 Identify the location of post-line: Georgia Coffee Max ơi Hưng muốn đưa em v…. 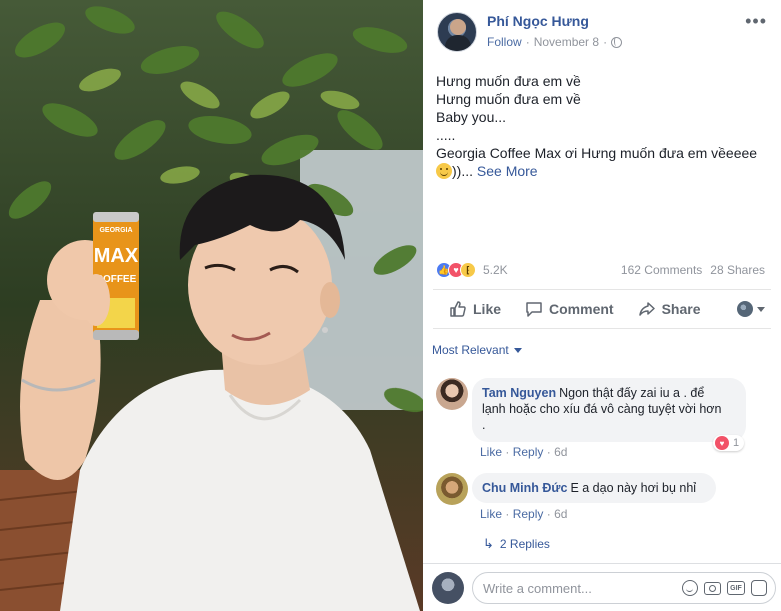
(597, 153).